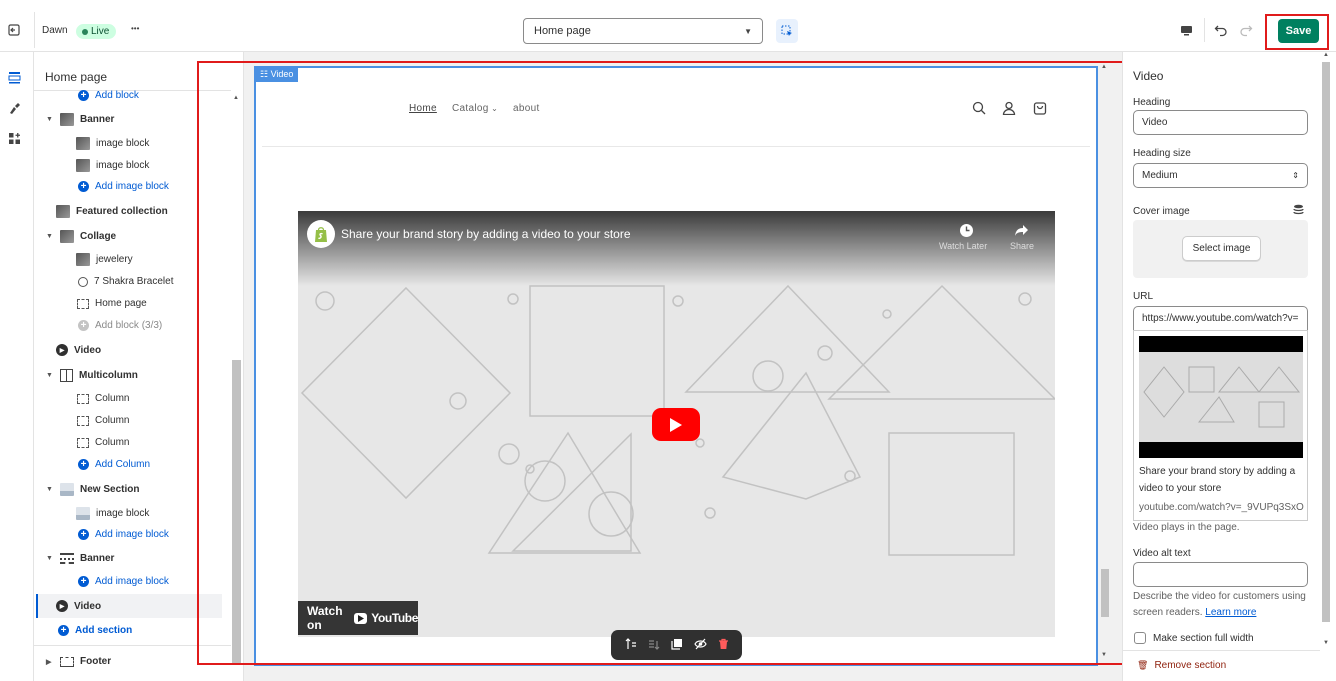 The height and width of the screenshot is (681, 1336). I want to click on redo-icon, so click(1246, 30).